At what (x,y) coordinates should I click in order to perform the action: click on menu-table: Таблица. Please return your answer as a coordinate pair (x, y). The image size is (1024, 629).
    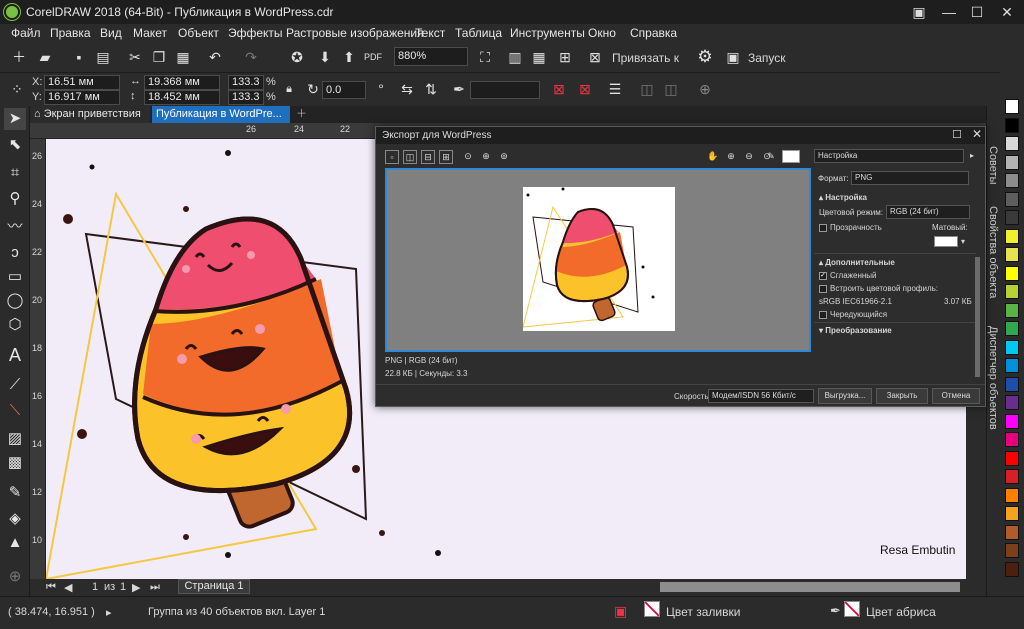
    Looking at the image, I should click on (478, 33).